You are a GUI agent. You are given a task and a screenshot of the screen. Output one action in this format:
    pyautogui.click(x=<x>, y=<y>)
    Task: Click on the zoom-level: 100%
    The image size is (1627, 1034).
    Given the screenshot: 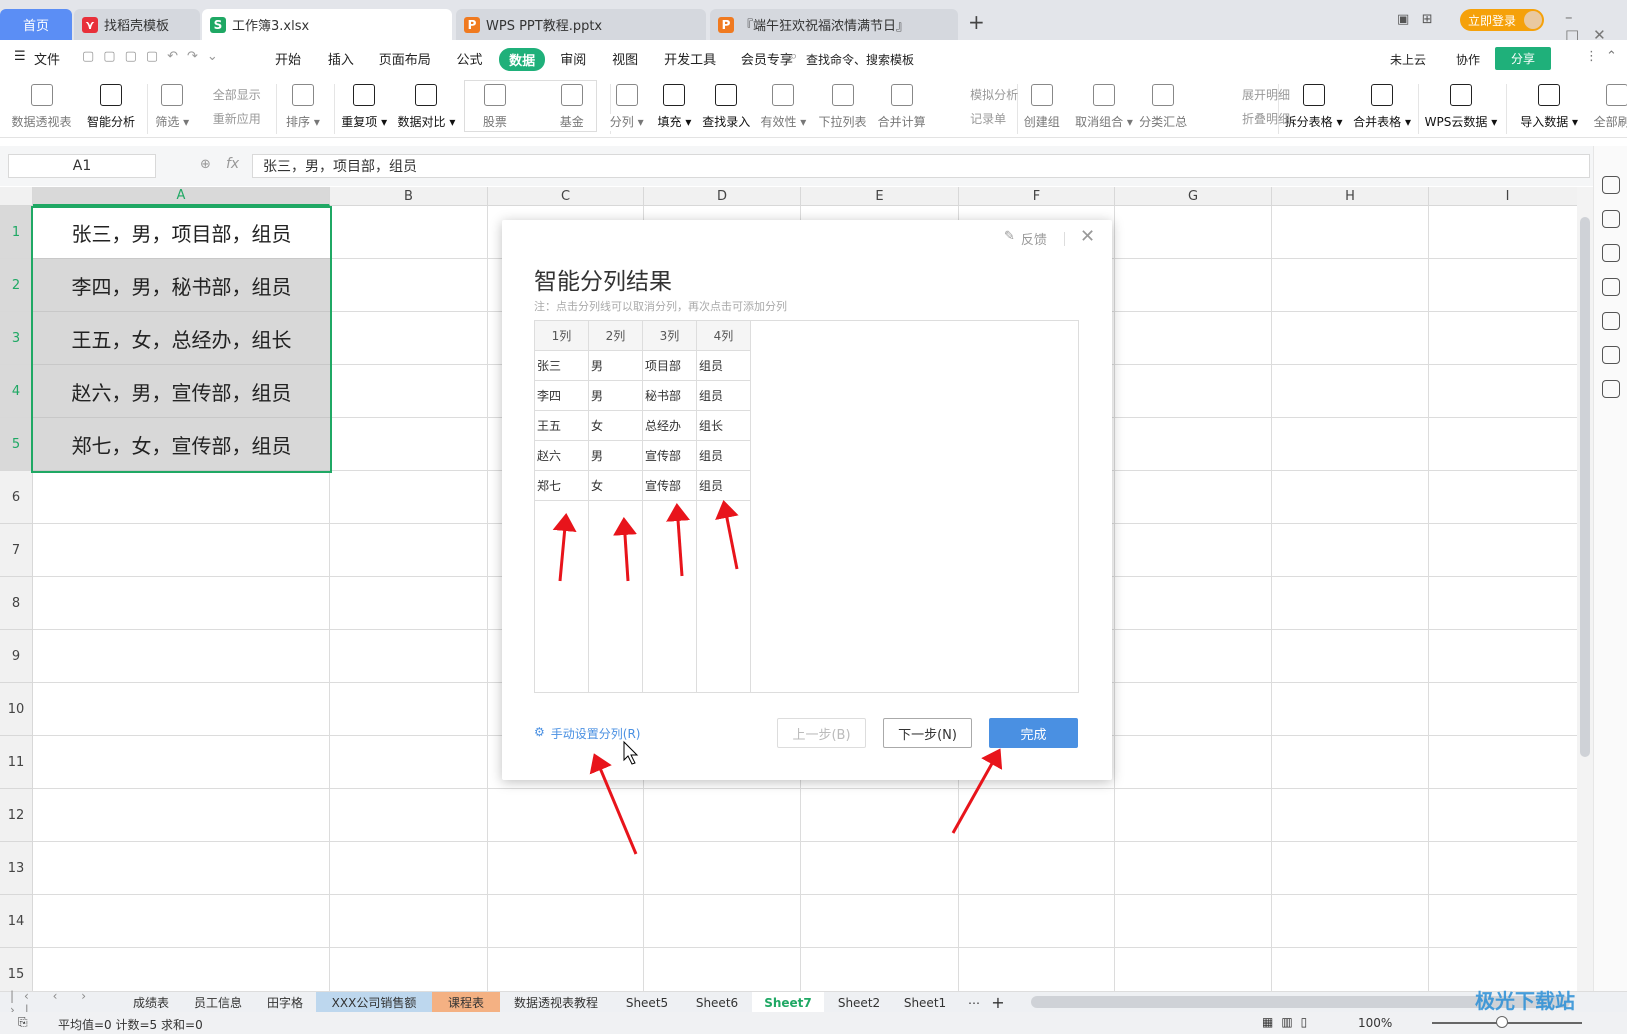 What is the action you would take?
    pyautogui.click(x=1375, y=1023)
    